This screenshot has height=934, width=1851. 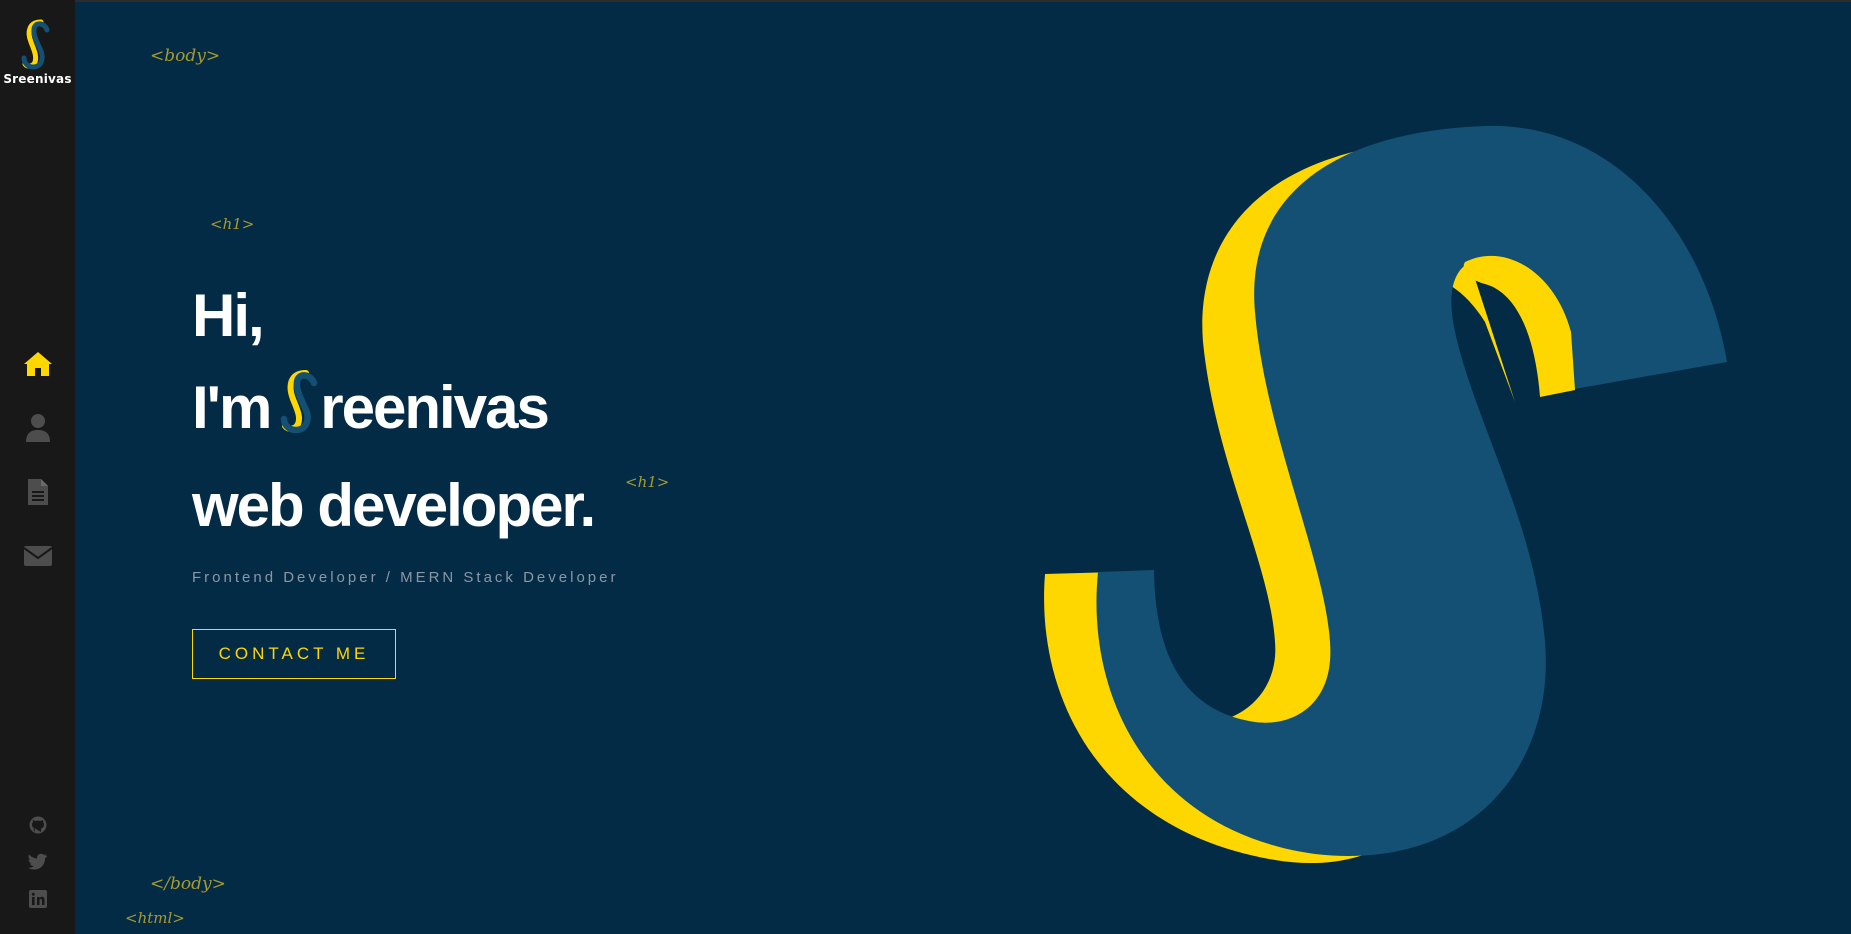 I want to click on html-close-tag: <html>, so click(x=155, y=918).